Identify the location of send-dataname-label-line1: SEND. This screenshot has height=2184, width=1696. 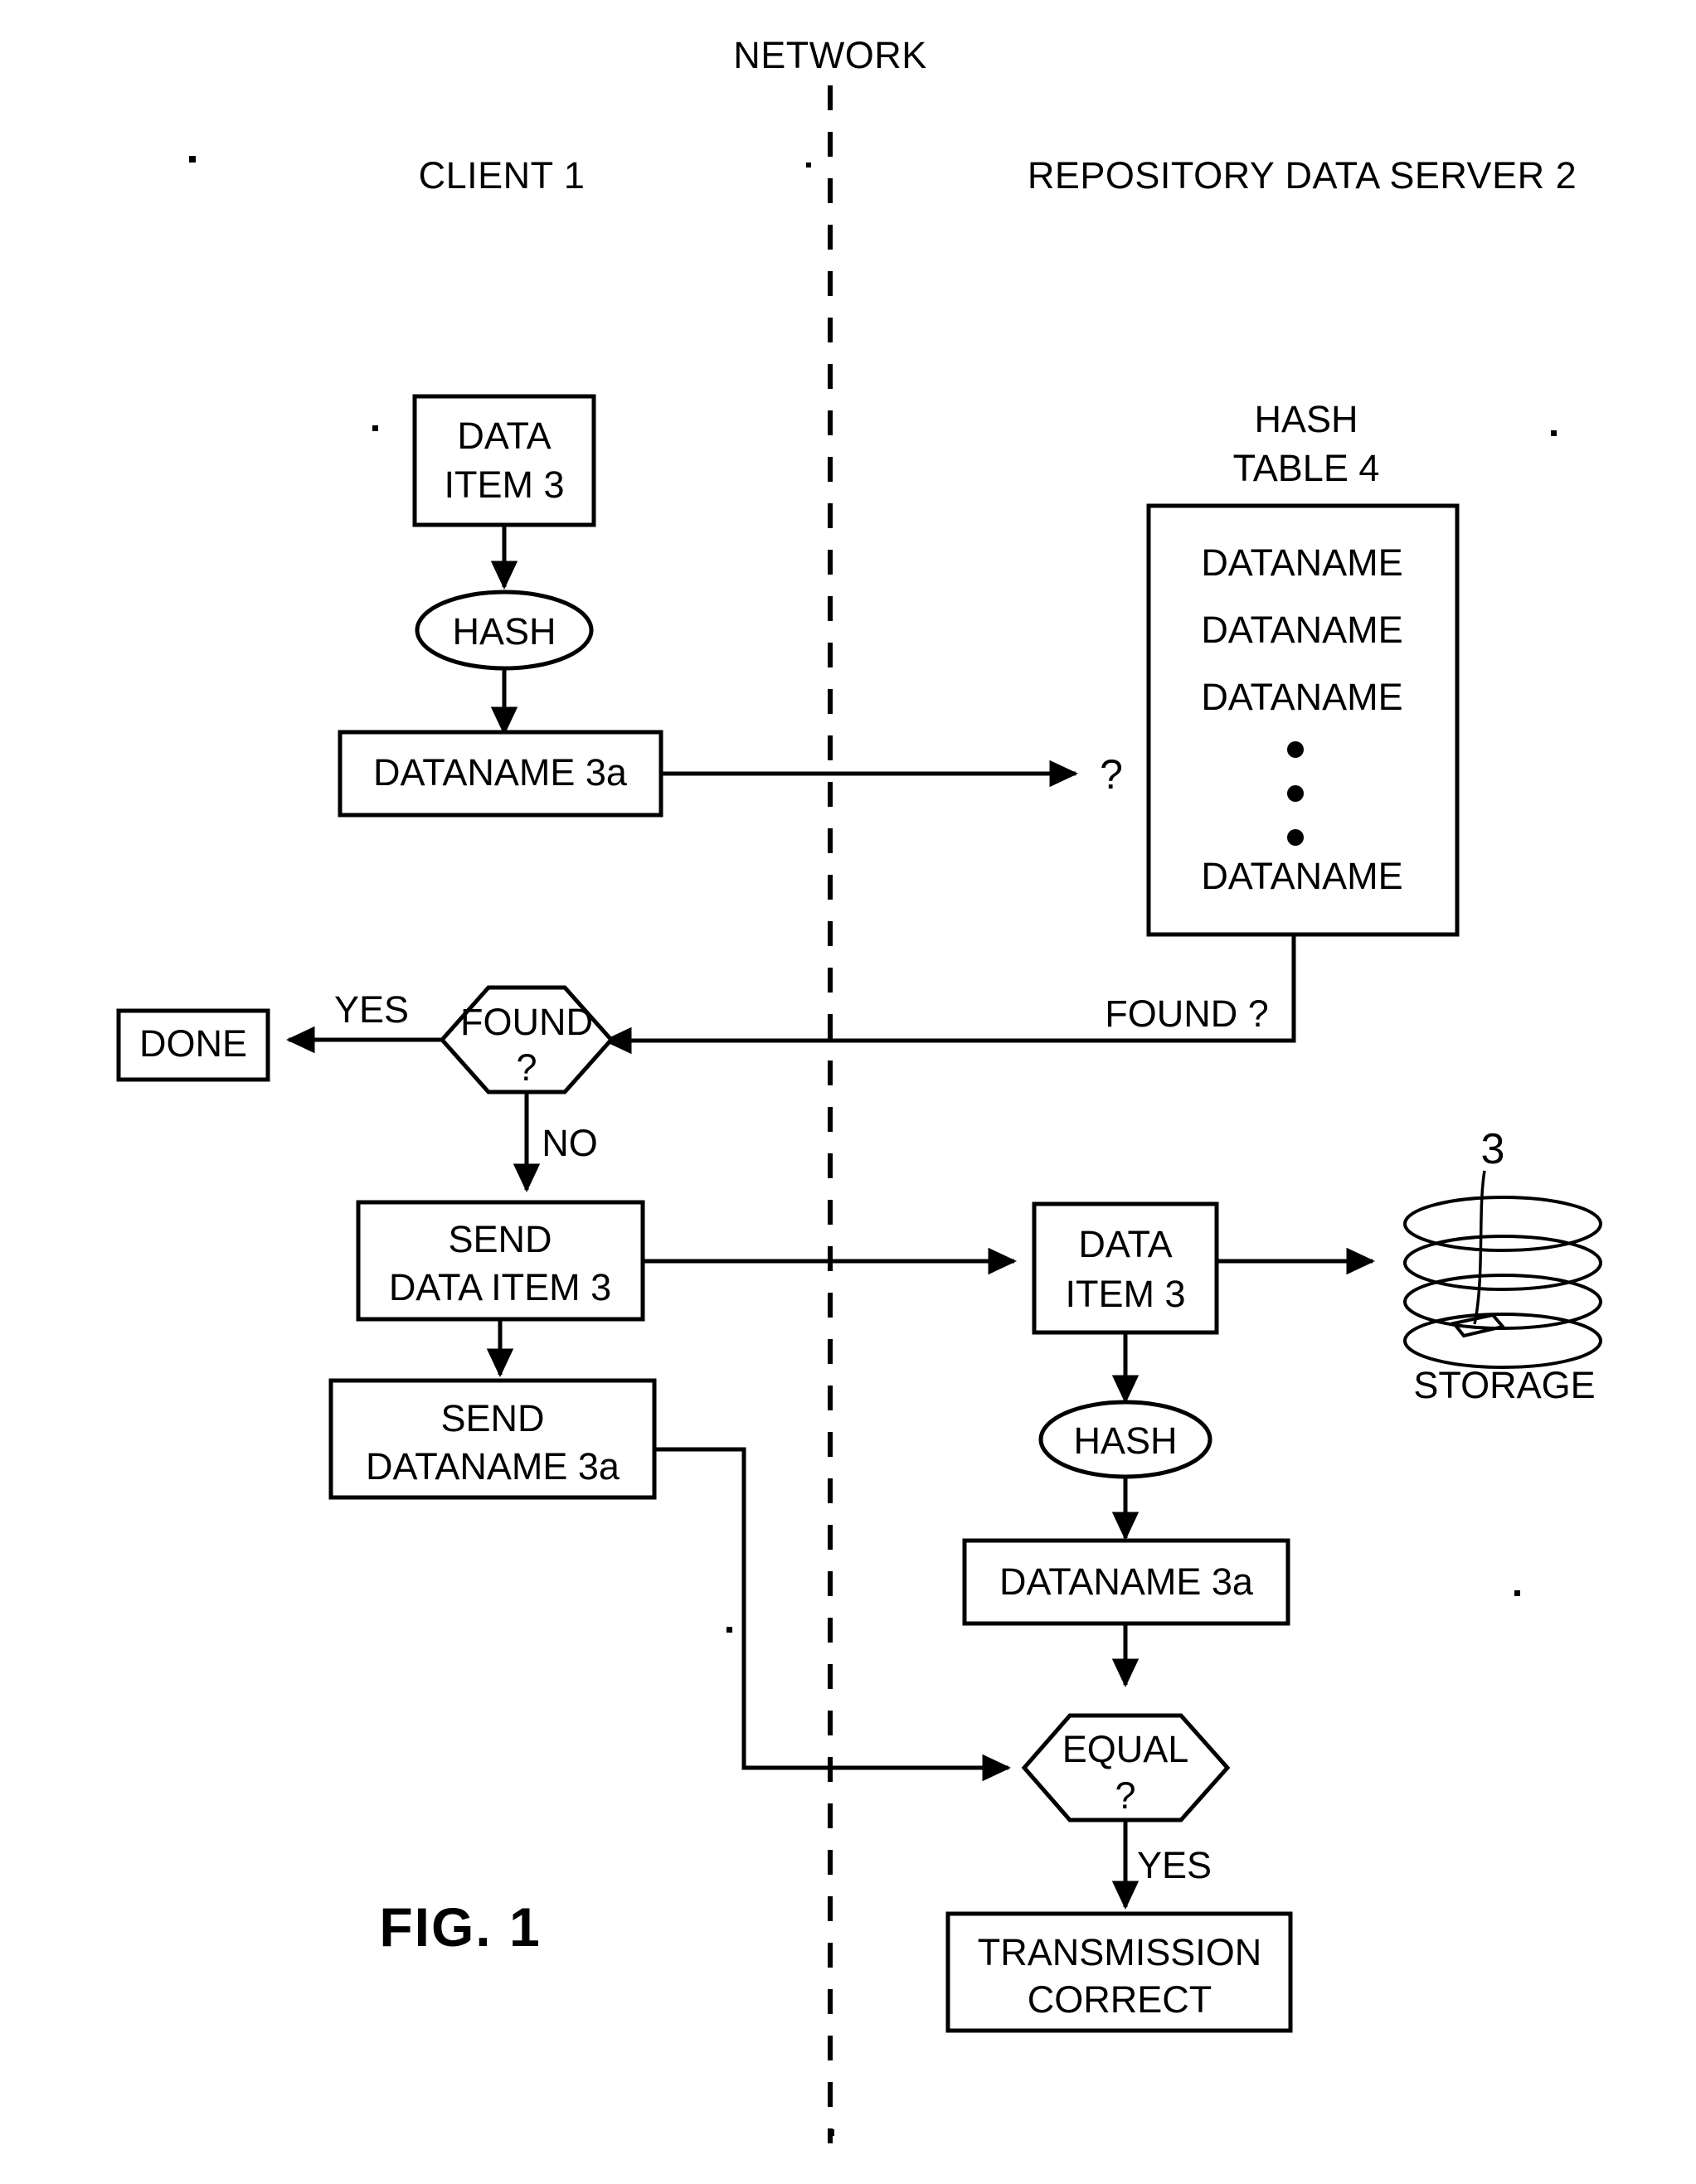
(492, 1418).